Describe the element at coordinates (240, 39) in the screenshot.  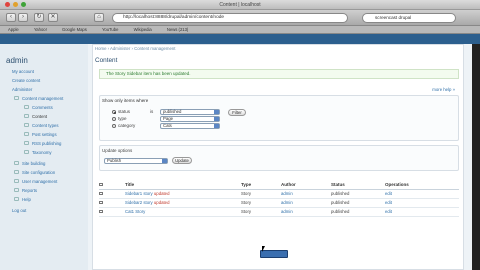
I see `site-header` at that location.